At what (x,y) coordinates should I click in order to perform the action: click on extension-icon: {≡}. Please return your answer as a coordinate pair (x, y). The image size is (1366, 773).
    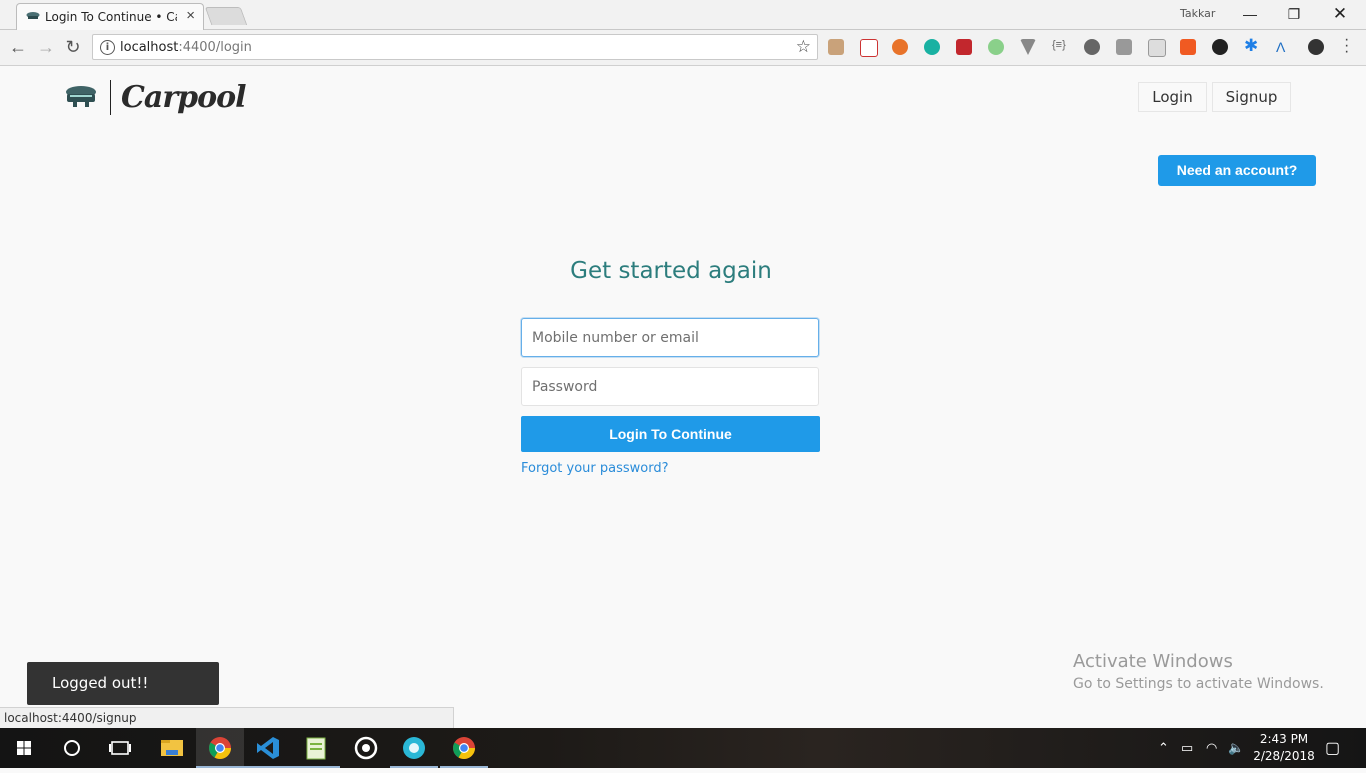
    Looking at the image, I should click on (1060, 47).